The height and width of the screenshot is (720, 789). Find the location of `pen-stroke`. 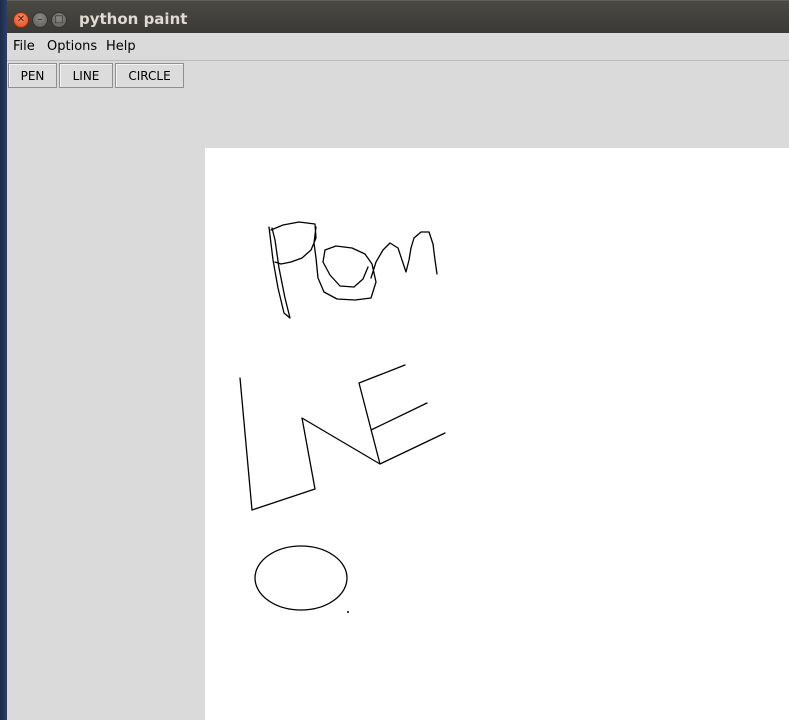

pen-stroke is located at coordinates (353, 270).